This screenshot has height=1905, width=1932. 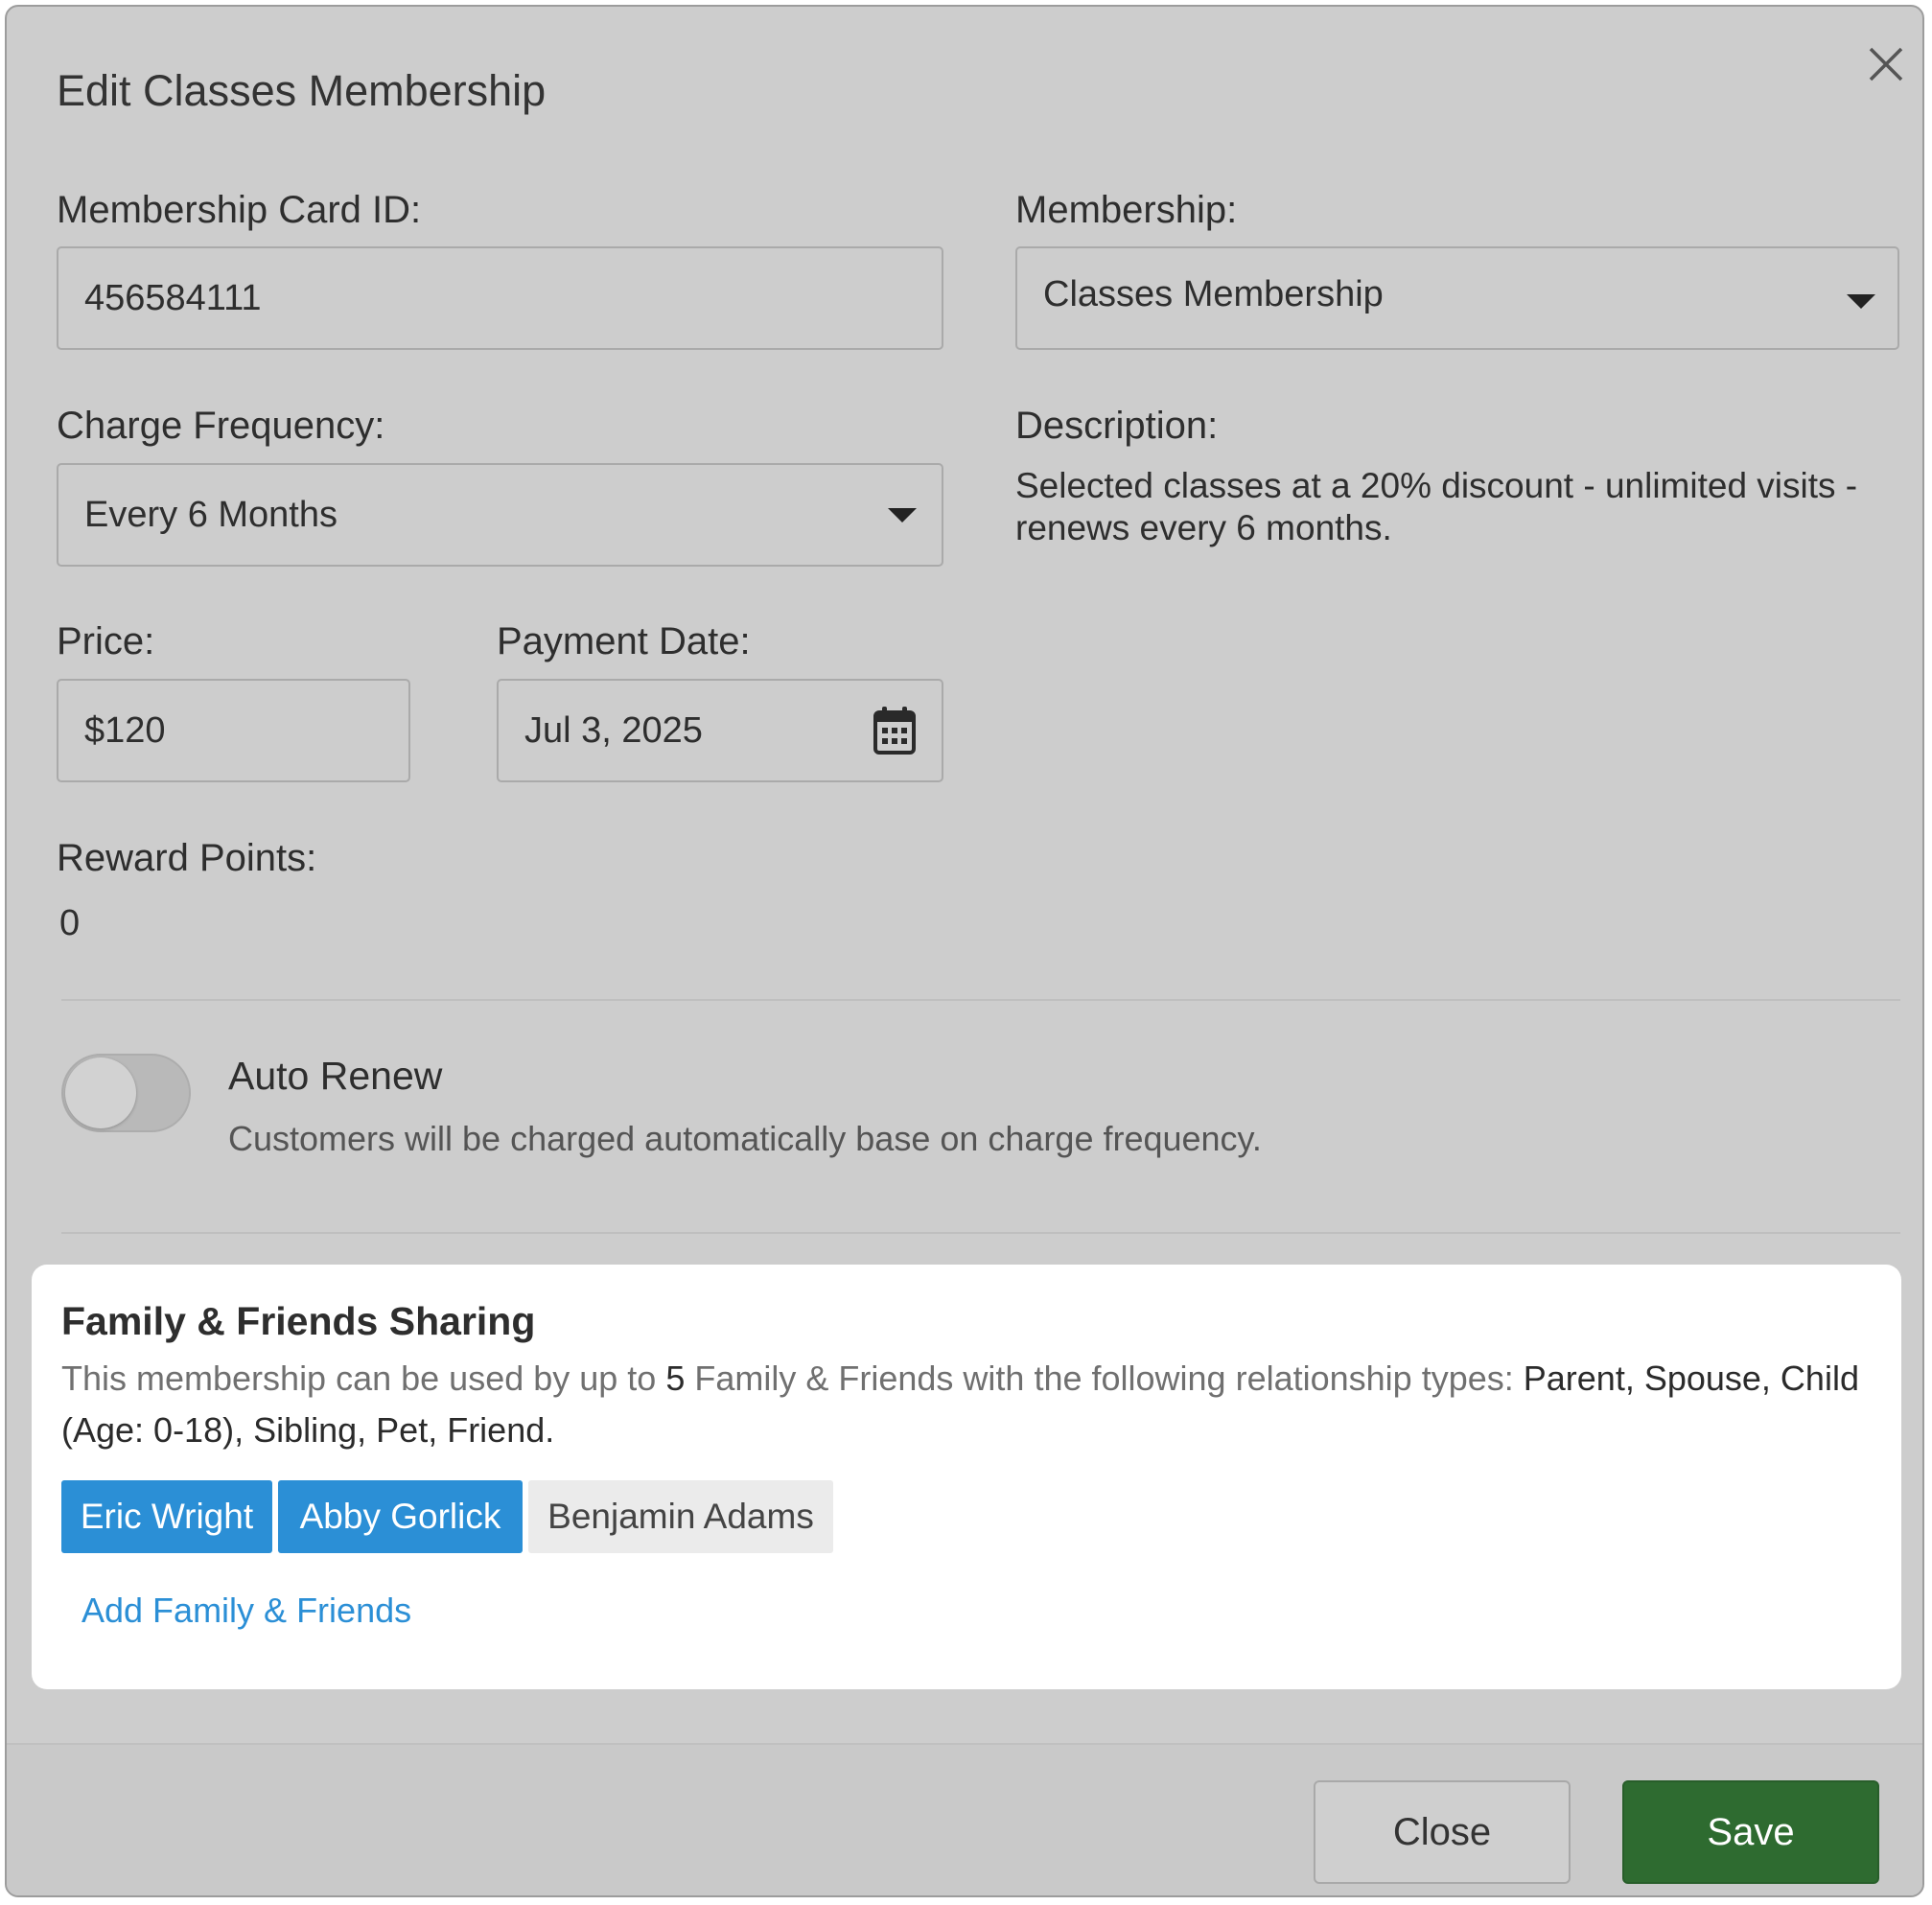 I want to click on calendar-icon, so click(x=895, y=730).